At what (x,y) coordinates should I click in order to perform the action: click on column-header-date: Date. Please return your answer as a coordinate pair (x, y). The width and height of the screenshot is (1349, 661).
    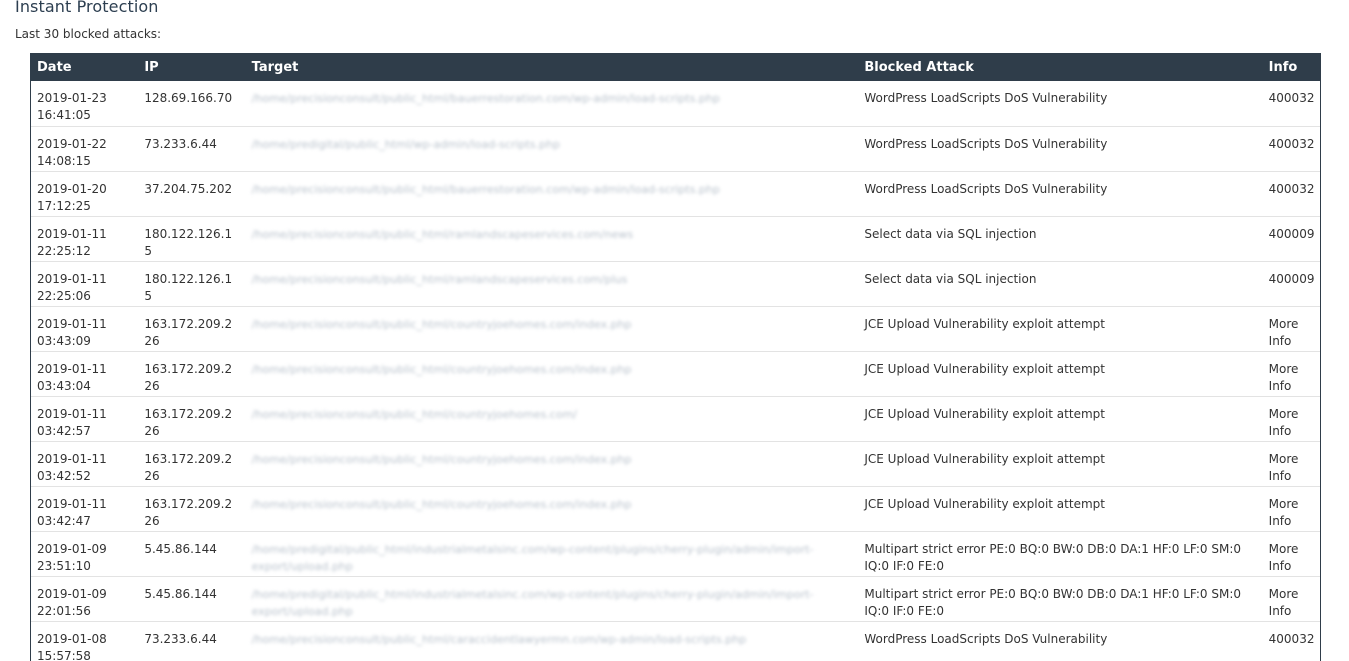
    Looking at the image, I should click on (54, 67).